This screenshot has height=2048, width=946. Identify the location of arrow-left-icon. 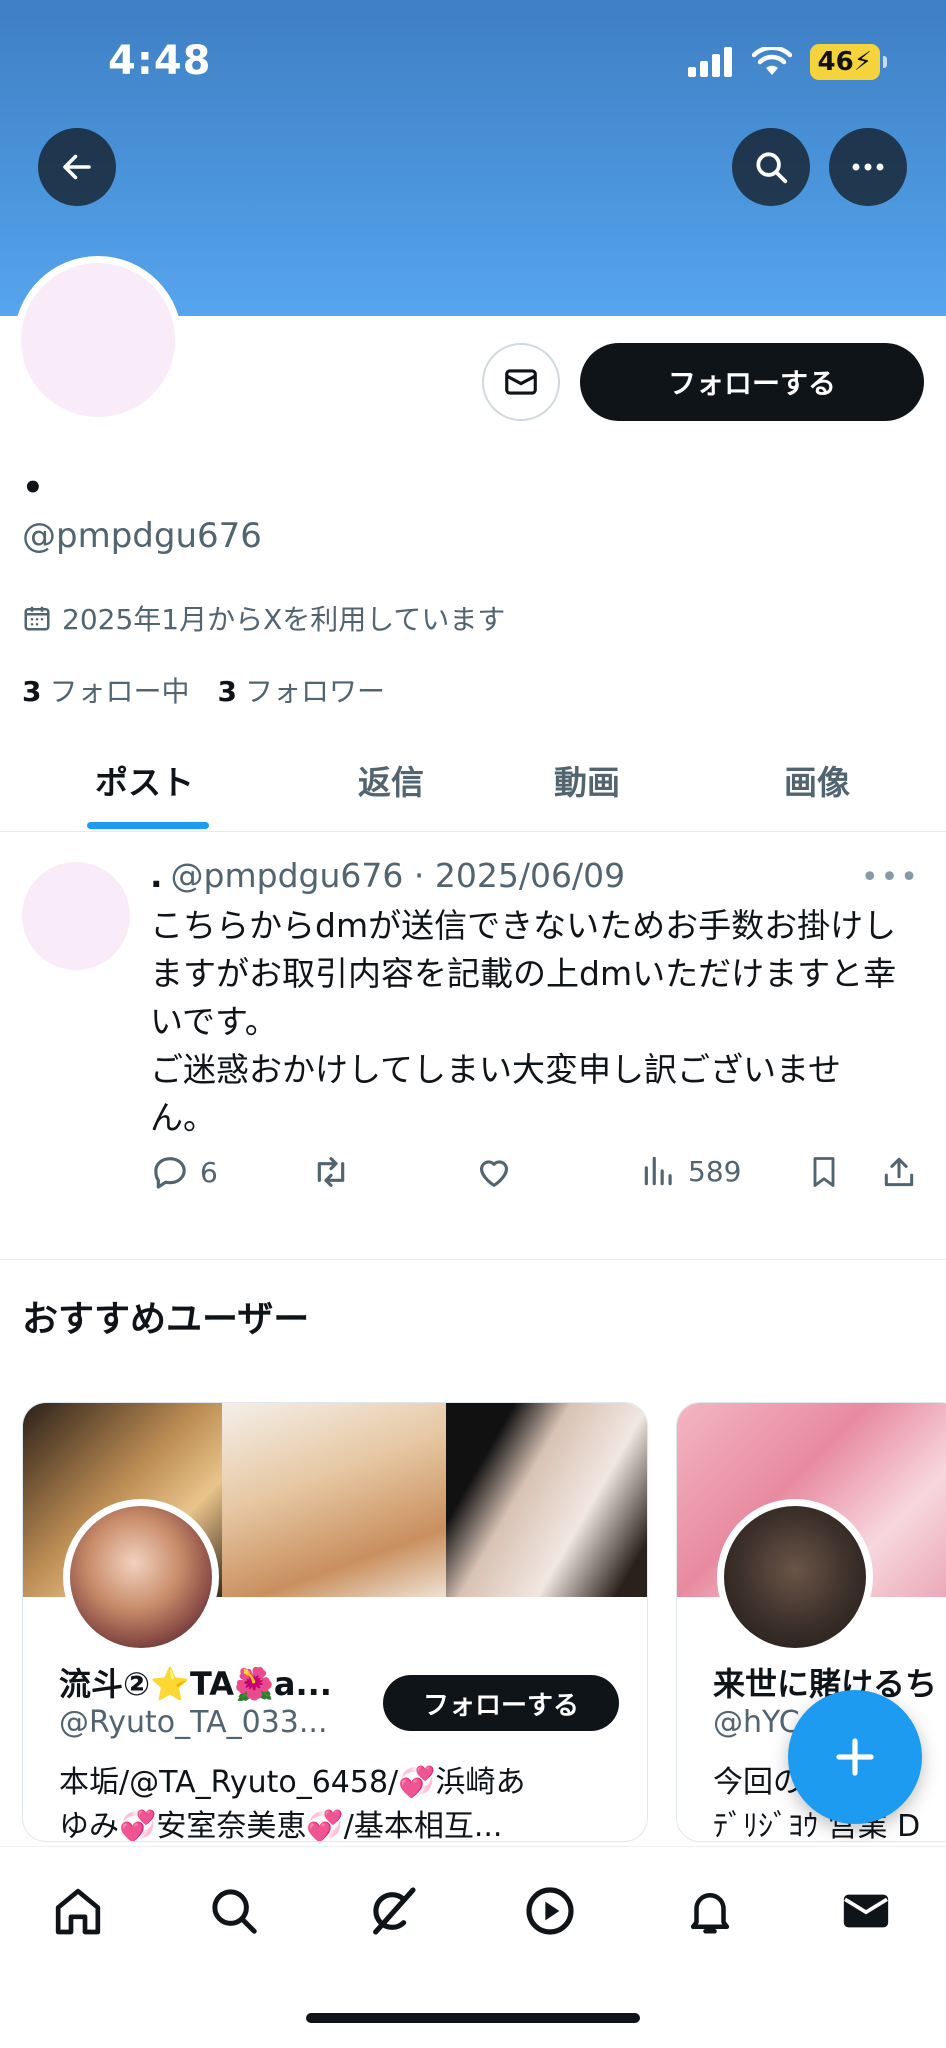
(77, 167).